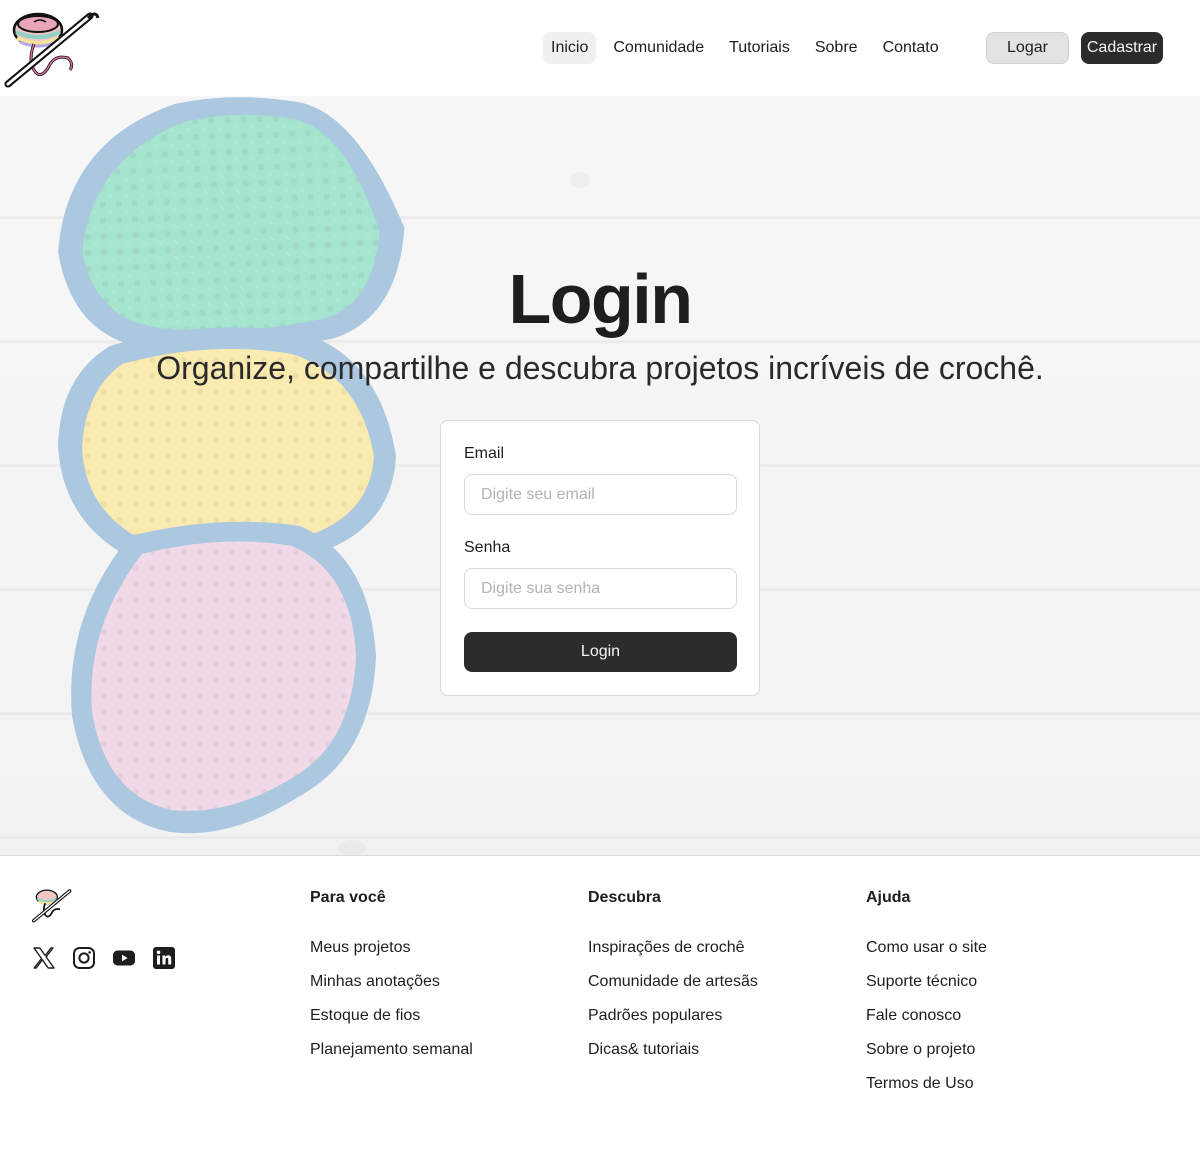 The height and width of the screenshot is (1153, 1200). Describe the element at coordinates (658, 48) in the screenshot. I see `nav-item-comunidade: Comunidade` at that location.